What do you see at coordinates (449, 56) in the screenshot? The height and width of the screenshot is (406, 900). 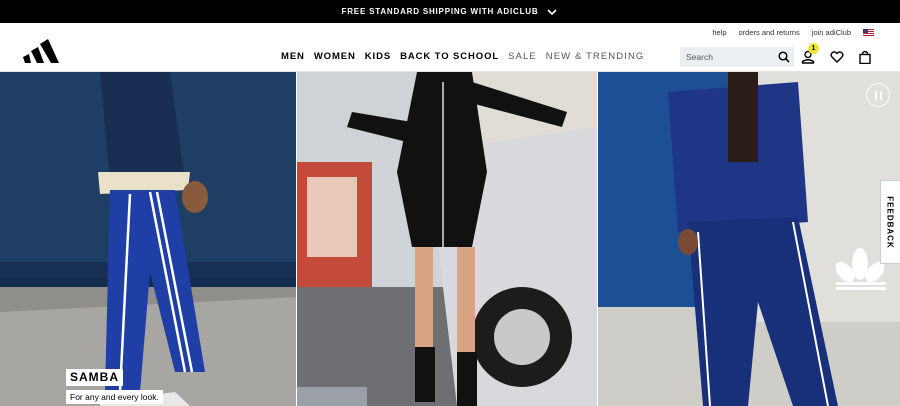 I see `nav-back-to-school: BACK TO SCHOOL` at bounding box center [449, 56].